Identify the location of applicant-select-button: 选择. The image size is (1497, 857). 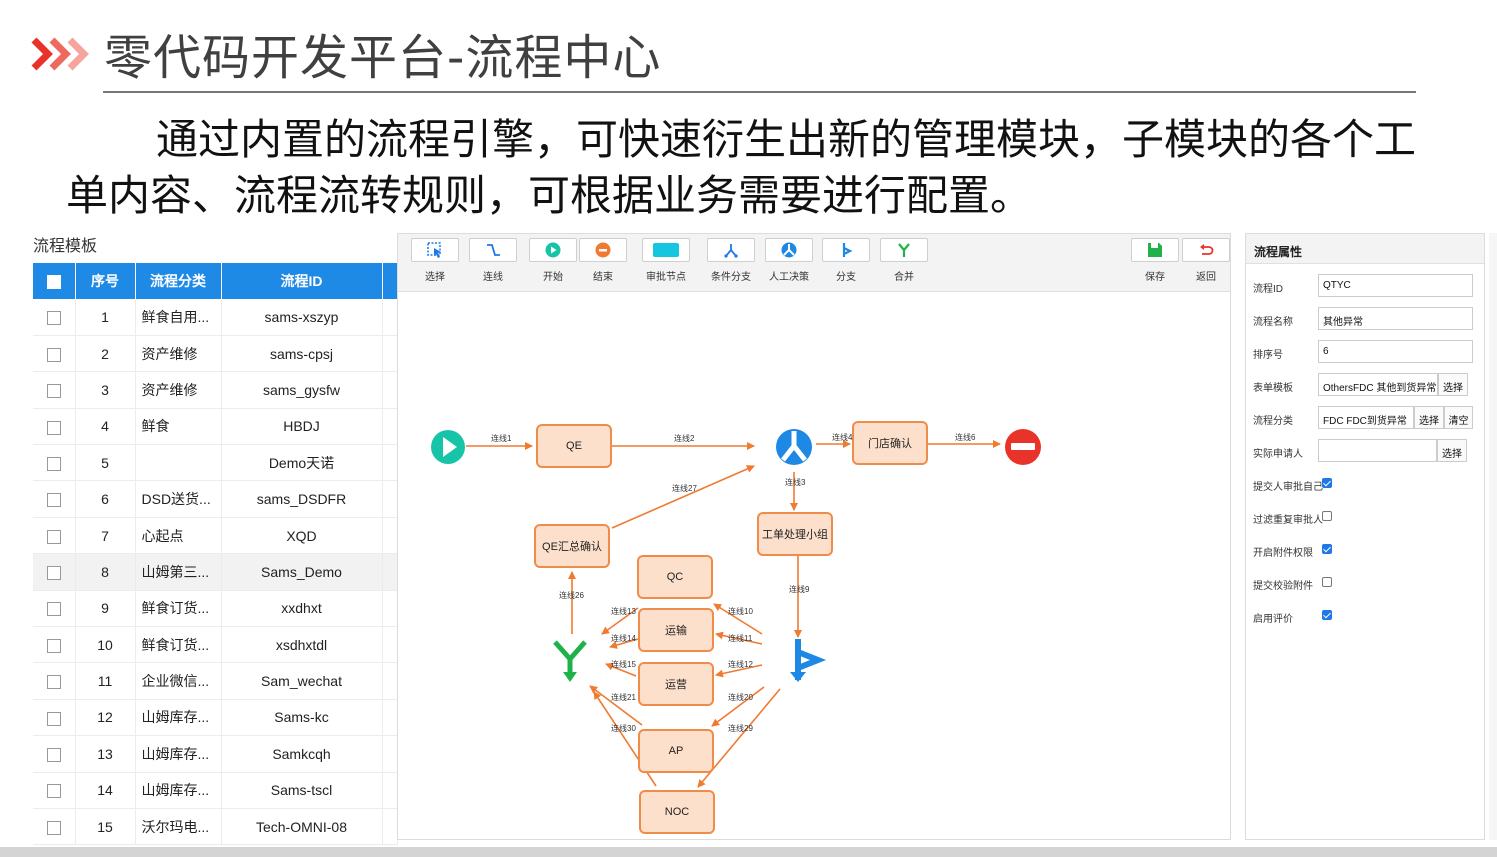
(1452, 450).